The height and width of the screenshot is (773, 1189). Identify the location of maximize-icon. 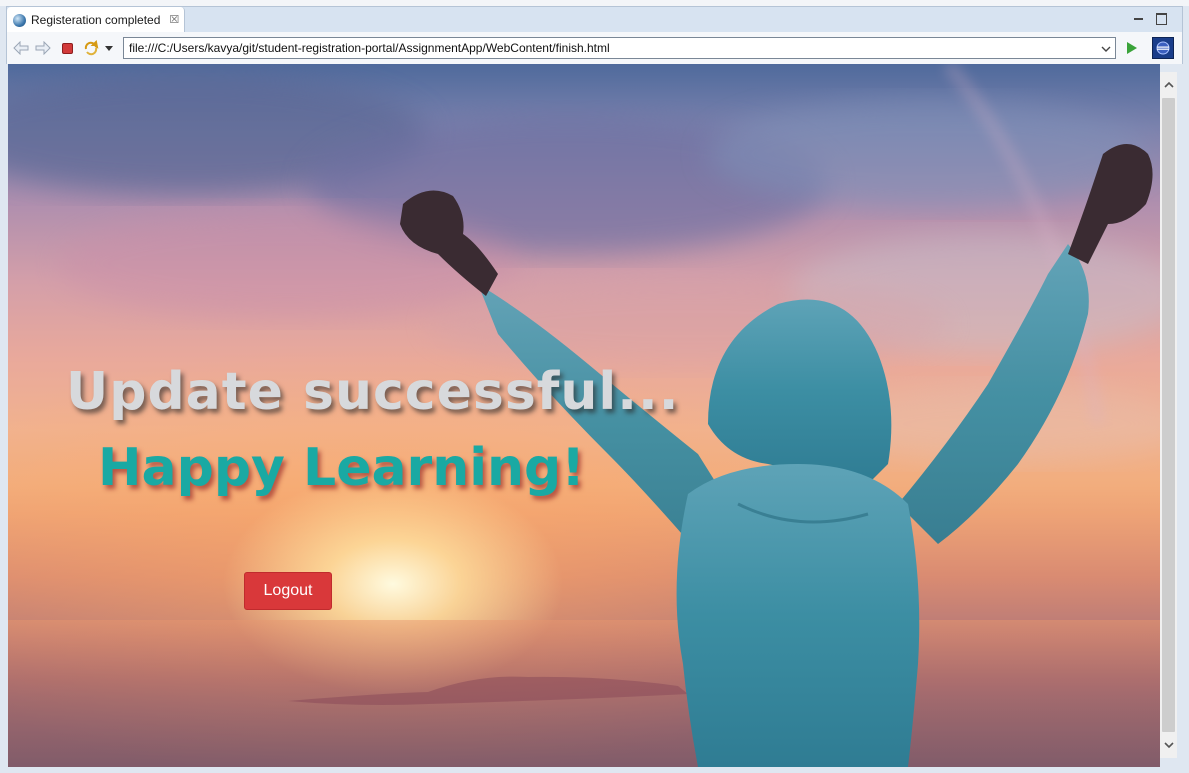
(1161, 18).